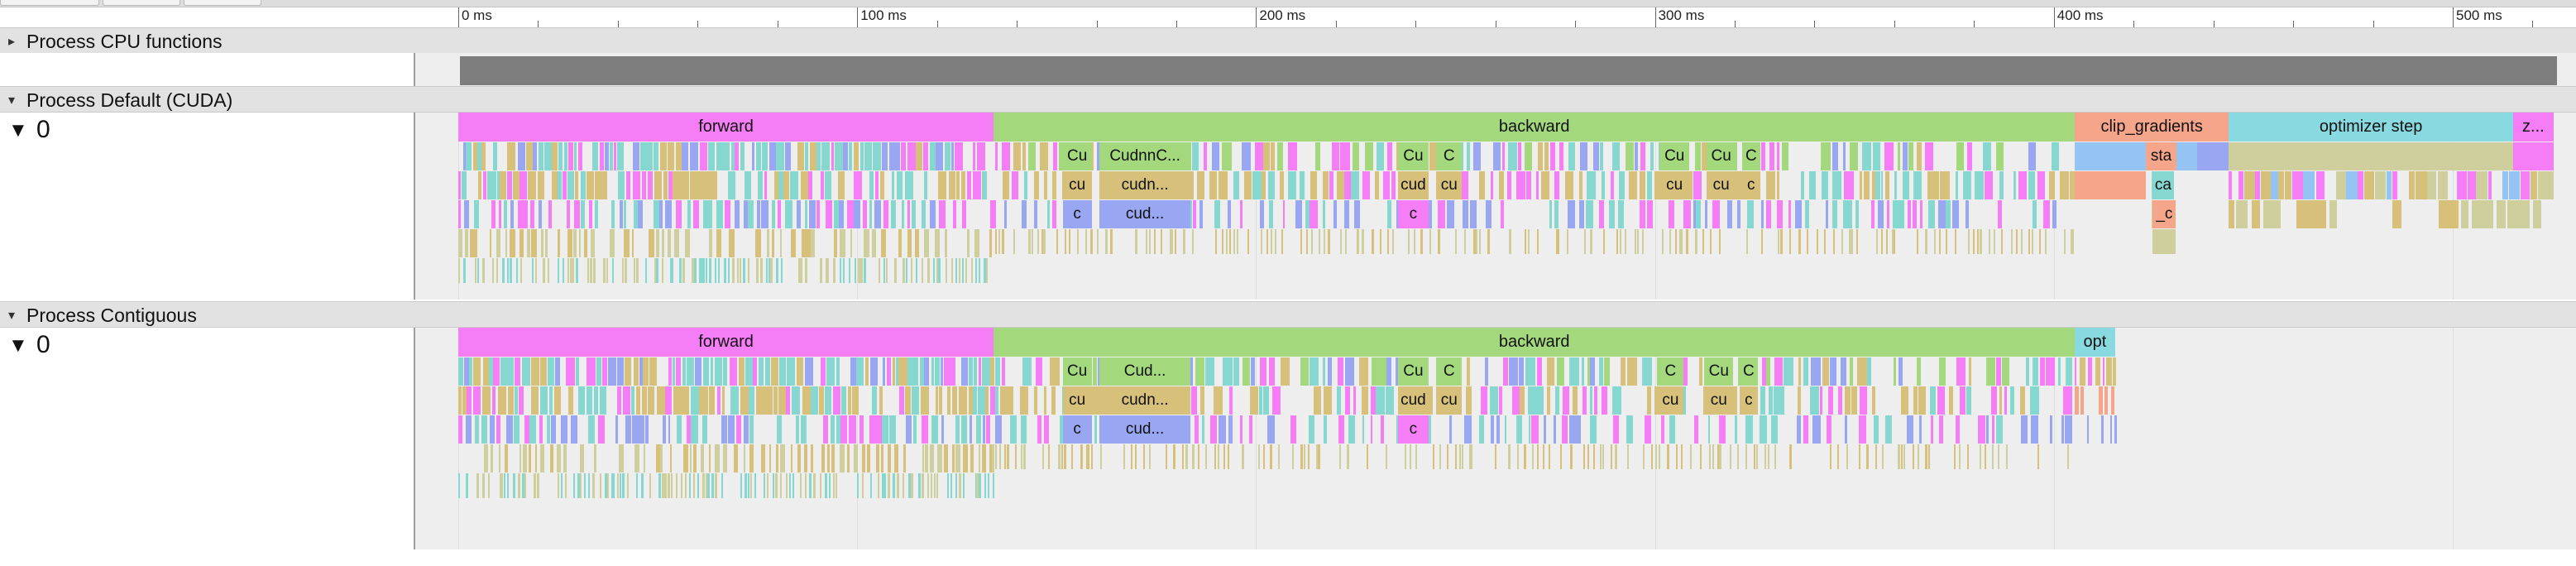 This screenshot has height=566, width=2576. What do you see at coordinates (1077, 400) in the screenshot?
I see `kernel-slice-labeled: cu` at bounding box center [1077, 400].